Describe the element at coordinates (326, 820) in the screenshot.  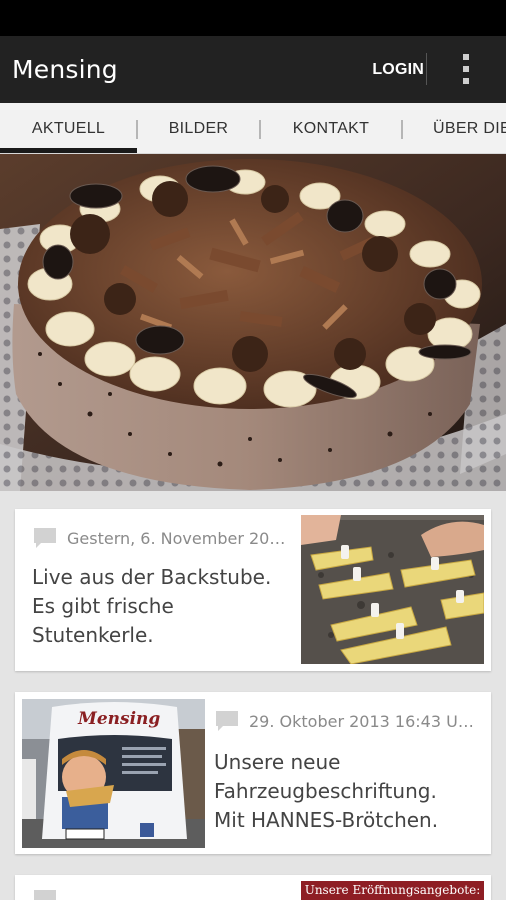
I see `card-text-line: Mit HANNES-Brötchen.` at that location.